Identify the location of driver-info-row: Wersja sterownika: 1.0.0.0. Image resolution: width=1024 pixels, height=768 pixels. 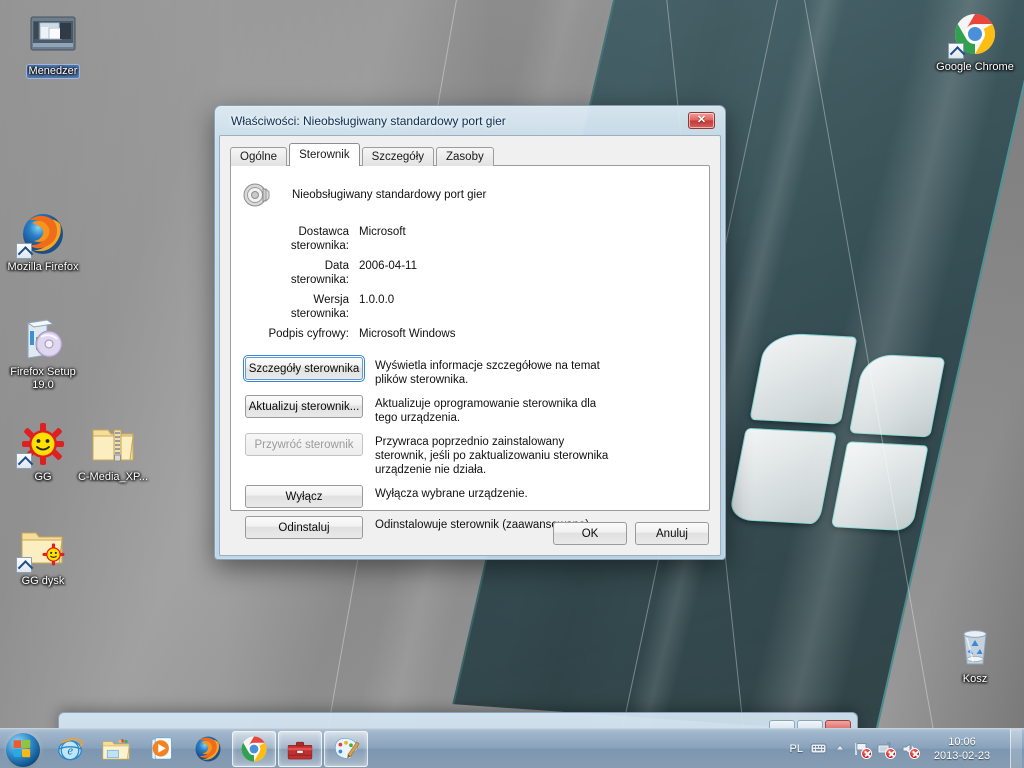
(486, 307).